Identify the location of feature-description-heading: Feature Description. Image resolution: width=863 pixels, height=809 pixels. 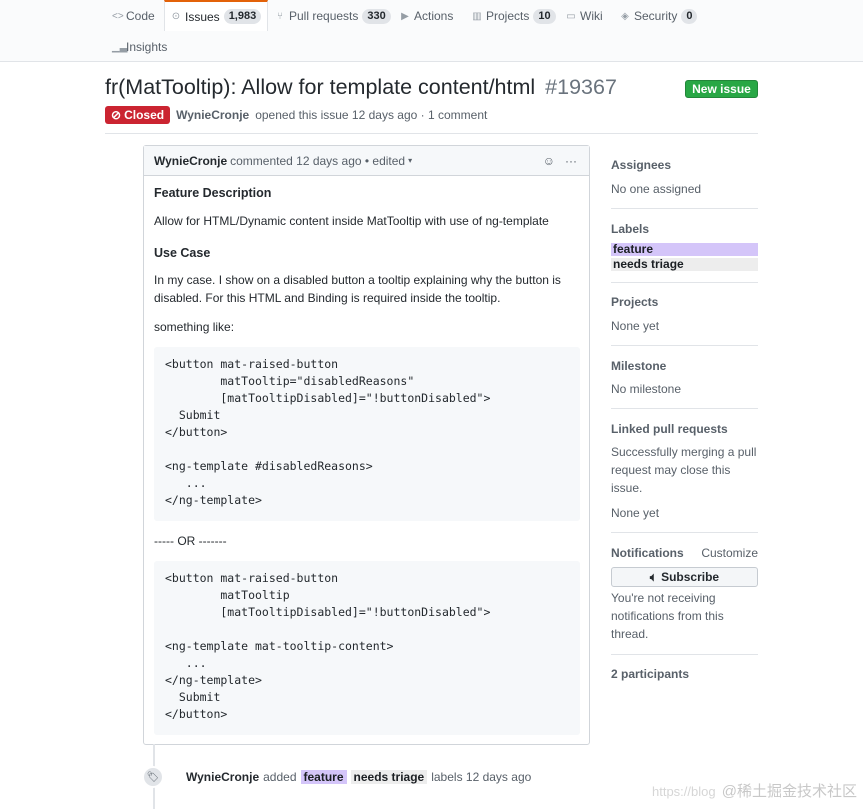
(213, 193).